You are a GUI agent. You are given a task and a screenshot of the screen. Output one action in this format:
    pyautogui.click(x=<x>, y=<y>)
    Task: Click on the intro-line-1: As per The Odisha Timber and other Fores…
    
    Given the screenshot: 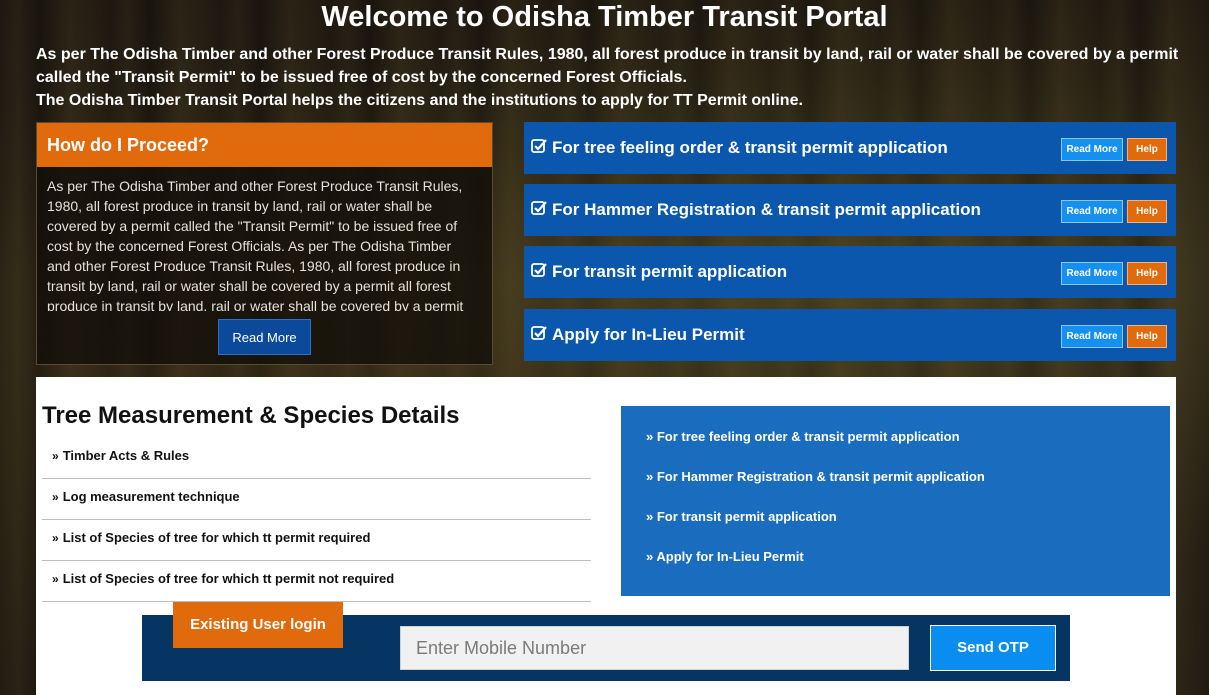 What is the action you would take?
    pyautogui.click(x=607, y=54)
    